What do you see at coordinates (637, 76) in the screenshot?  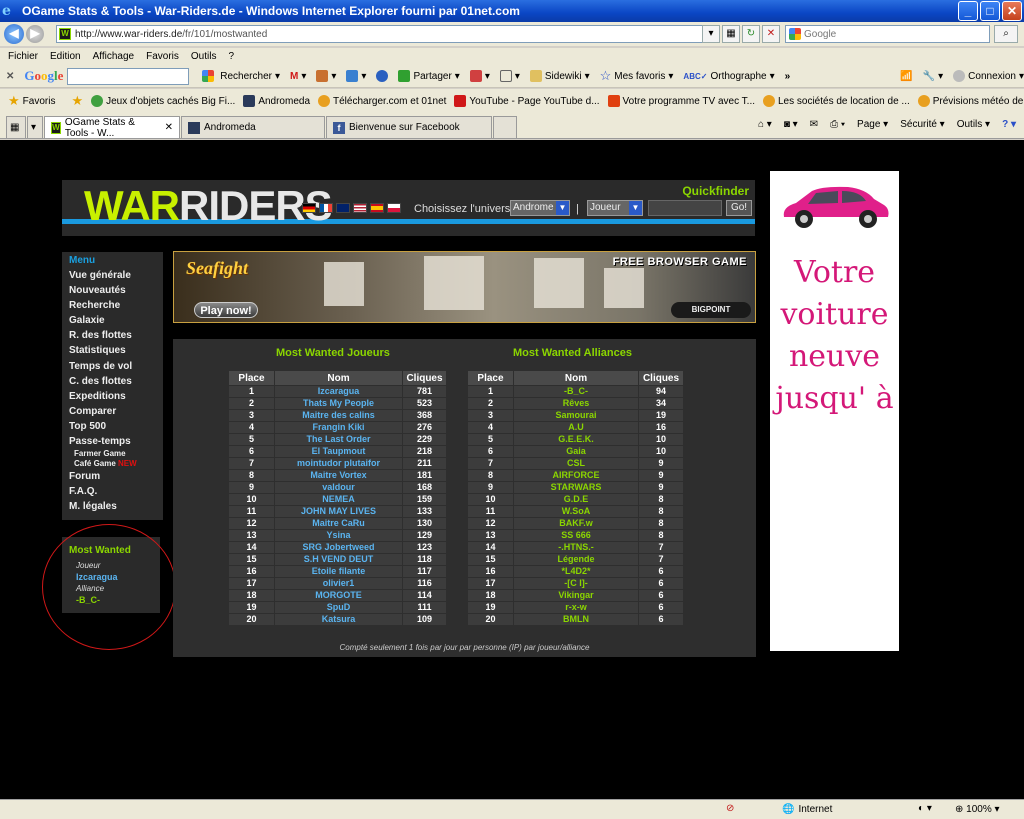 I see `mes-favoris-button: ☆ Mes favoris ▾` at bounding box center [637, 76].